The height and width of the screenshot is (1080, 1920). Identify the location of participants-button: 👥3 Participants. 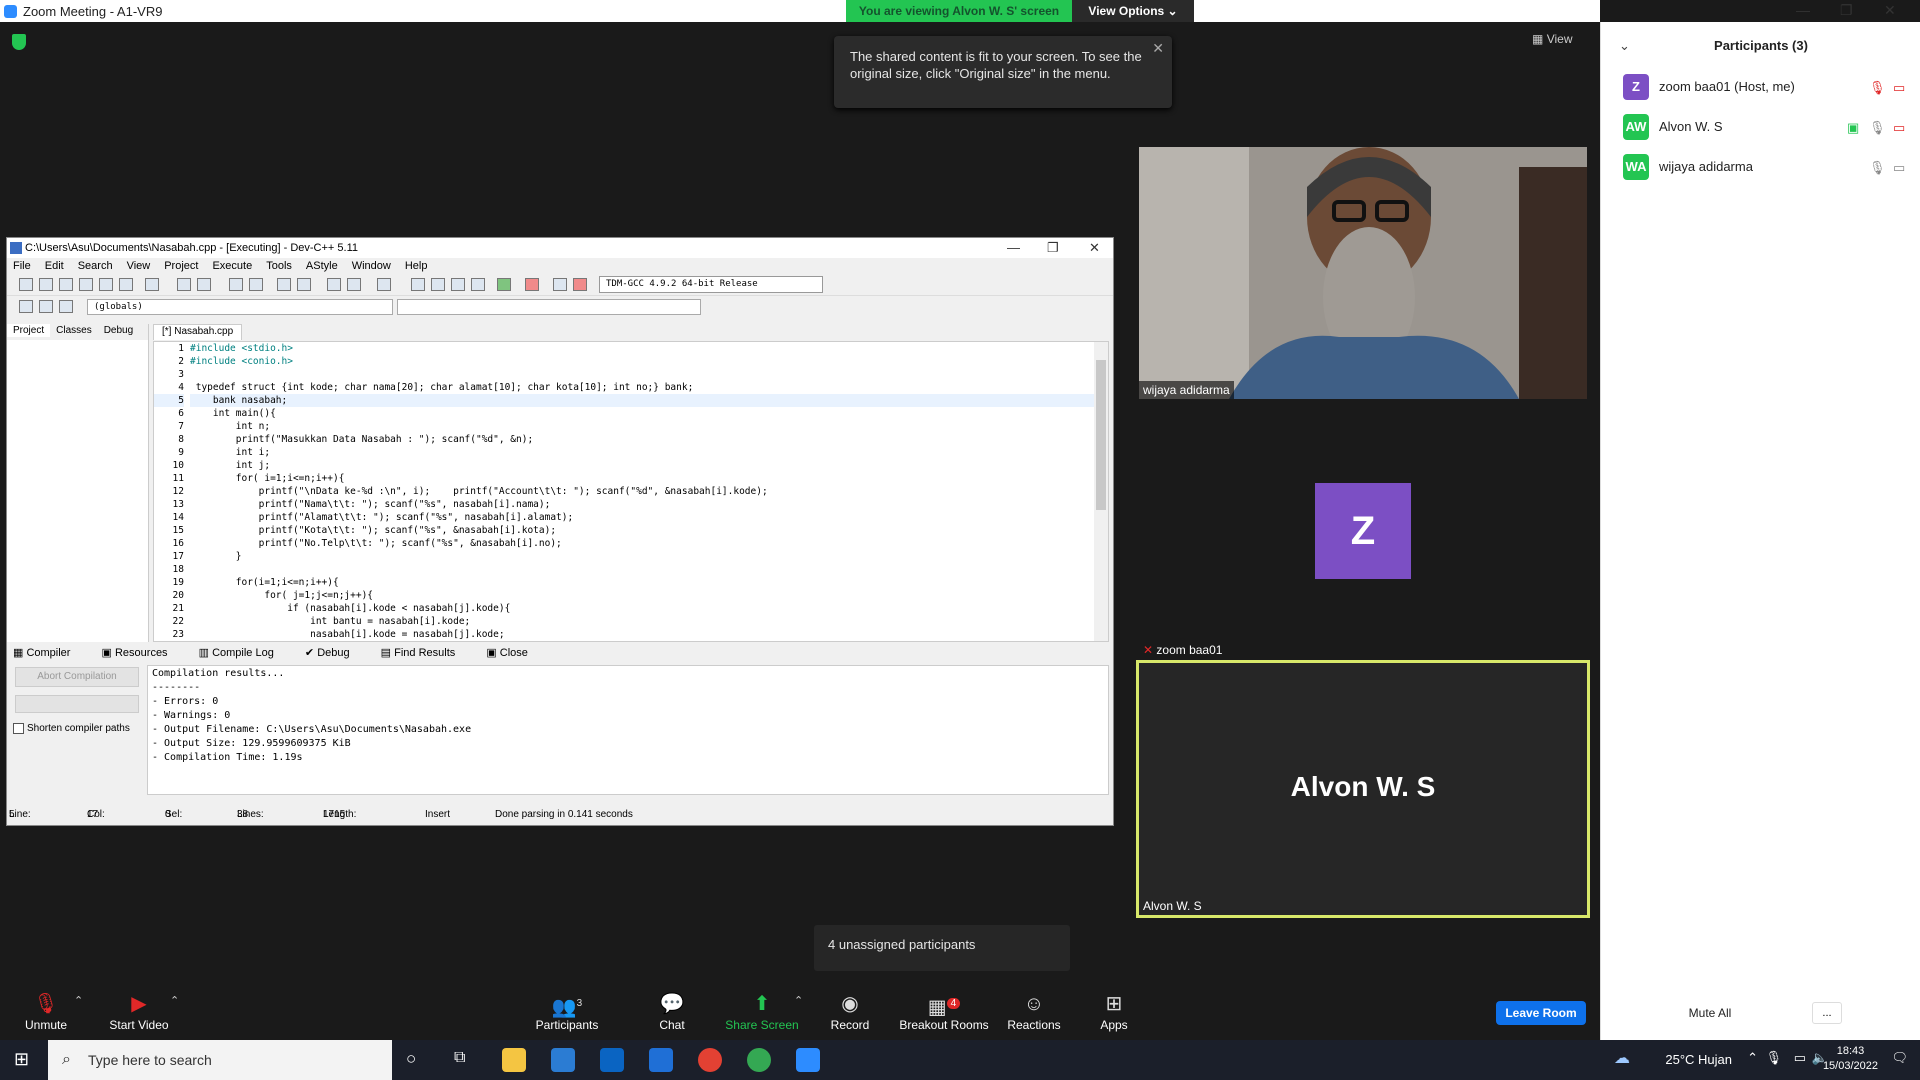
(567, 1015).